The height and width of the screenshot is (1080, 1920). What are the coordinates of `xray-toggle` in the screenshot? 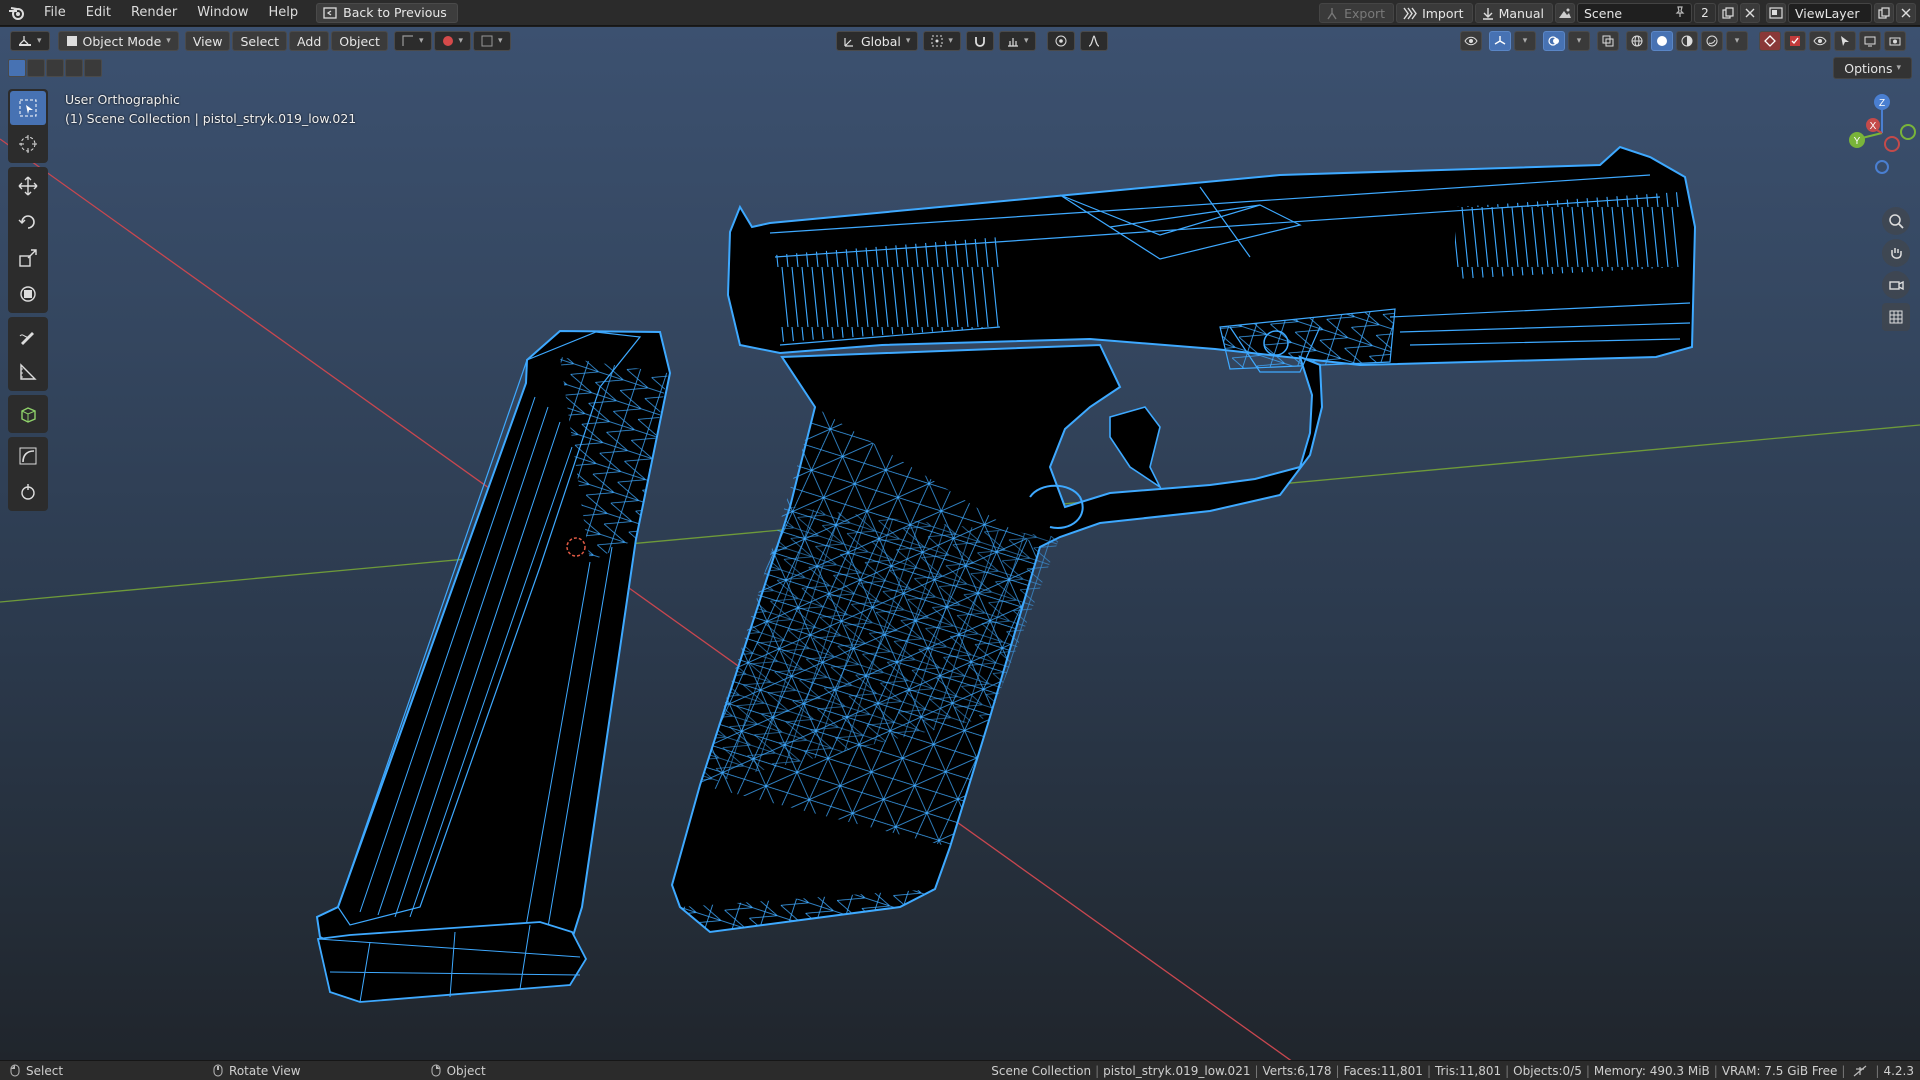 It's located at (1608, 41).